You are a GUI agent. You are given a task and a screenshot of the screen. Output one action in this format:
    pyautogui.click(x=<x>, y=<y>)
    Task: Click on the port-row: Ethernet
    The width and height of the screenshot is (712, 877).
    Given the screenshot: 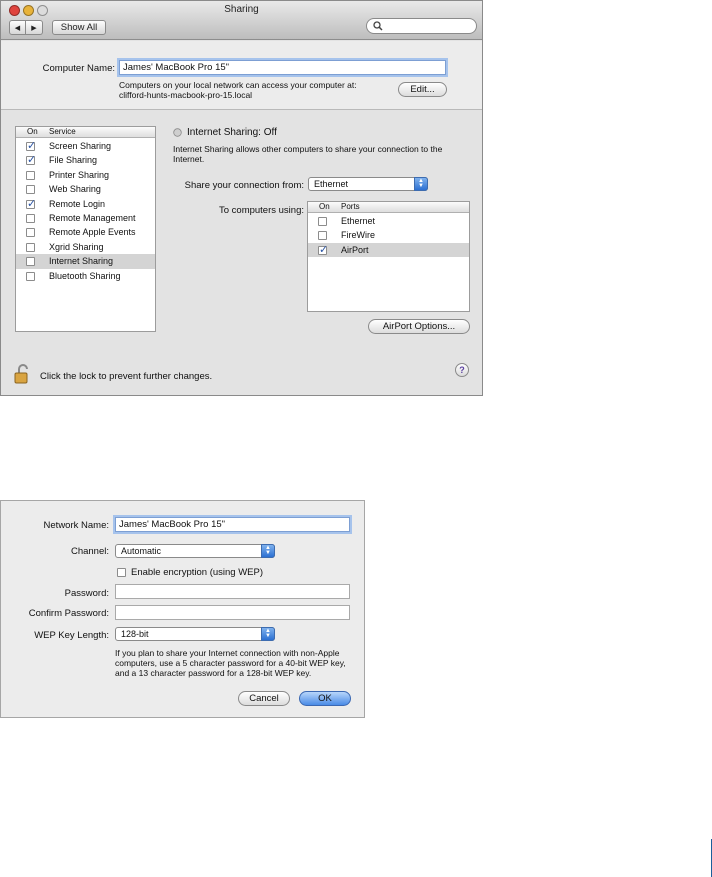 What is the action you would take?
    pyautogui.click(x=388, y=221)
    